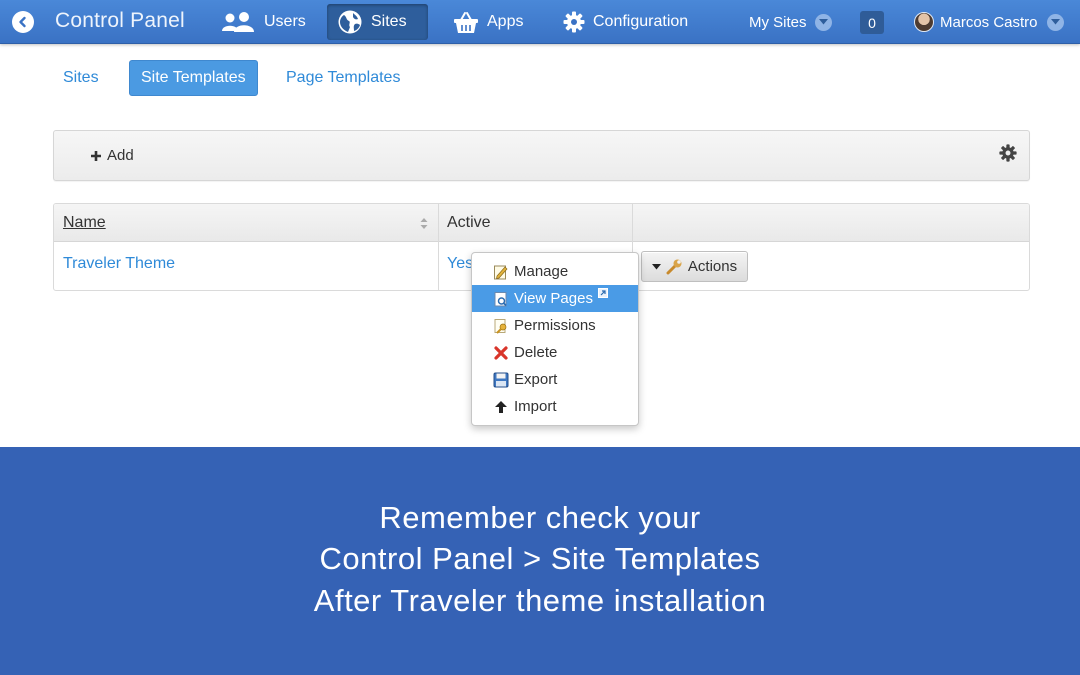  What do you see at coordinates (84, 223) in the screenshot?
I see `column-header-name: Name` at bounding box center [84, 223].